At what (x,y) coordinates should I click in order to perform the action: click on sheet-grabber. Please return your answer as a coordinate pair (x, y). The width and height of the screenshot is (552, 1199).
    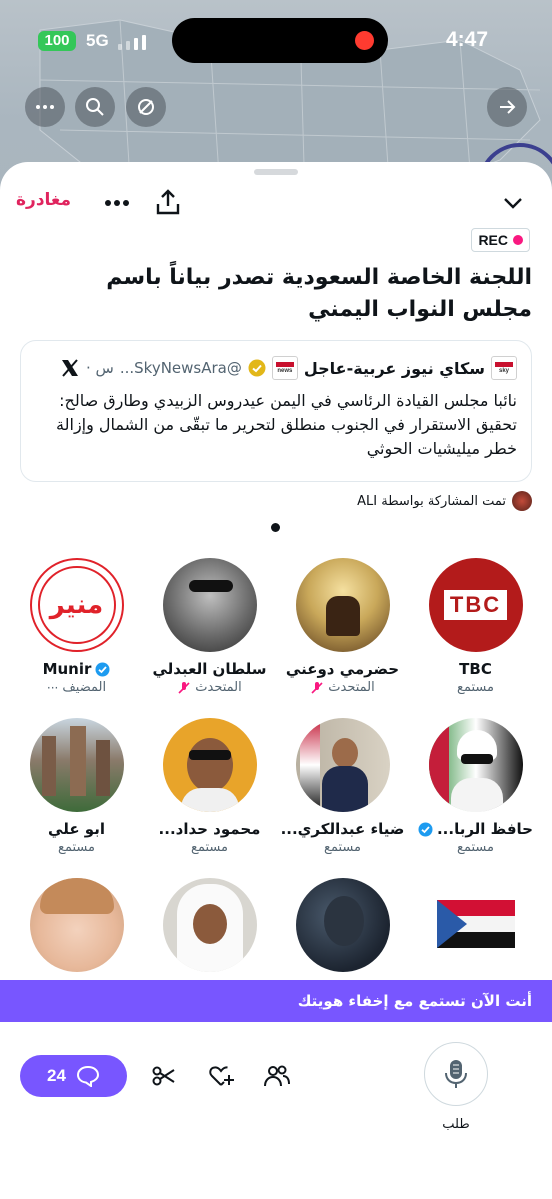
    Looking at the image, I should click on (276, 172).